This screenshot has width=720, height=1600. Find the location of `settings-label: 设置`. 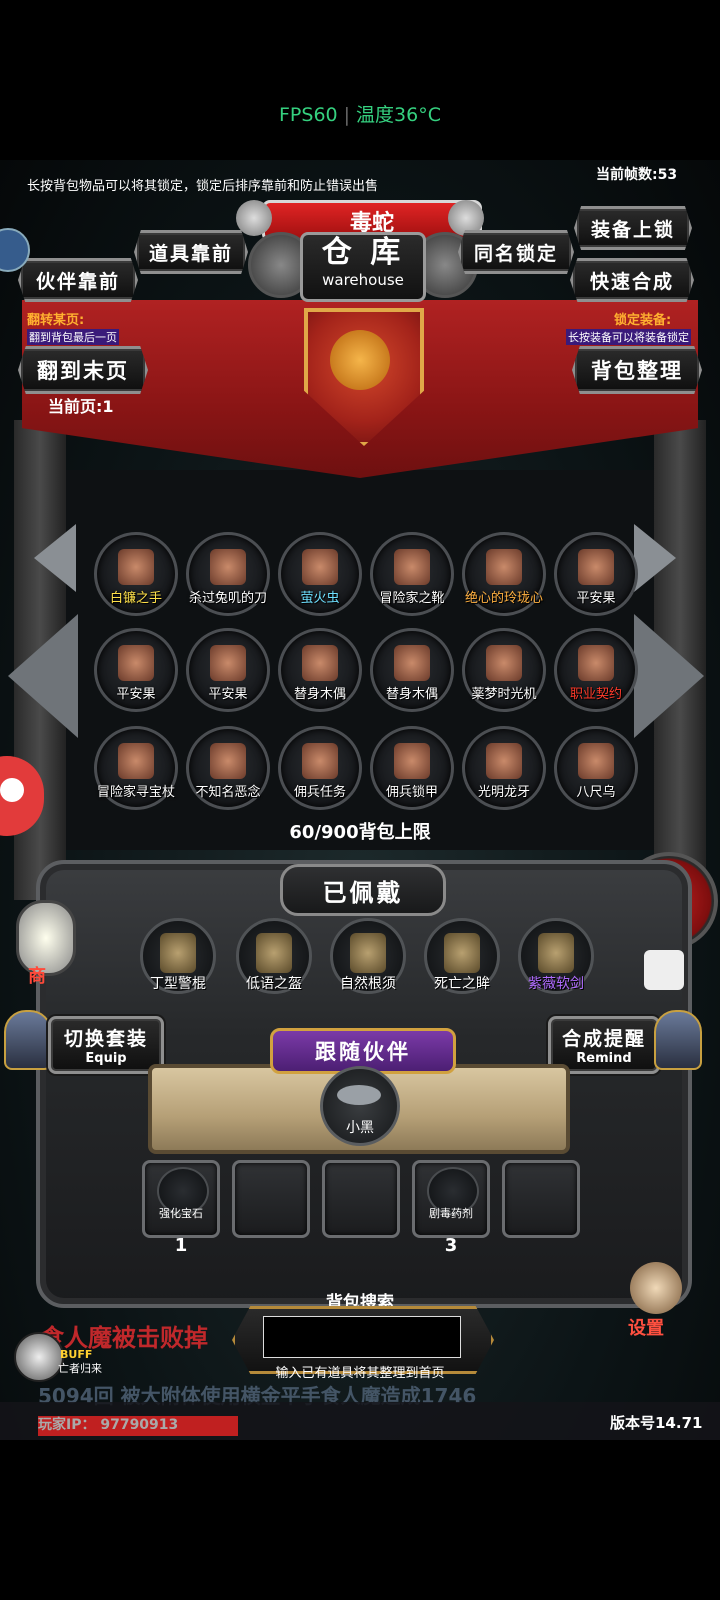

settings-label: 设置 is located at coordinates (646, 1328).